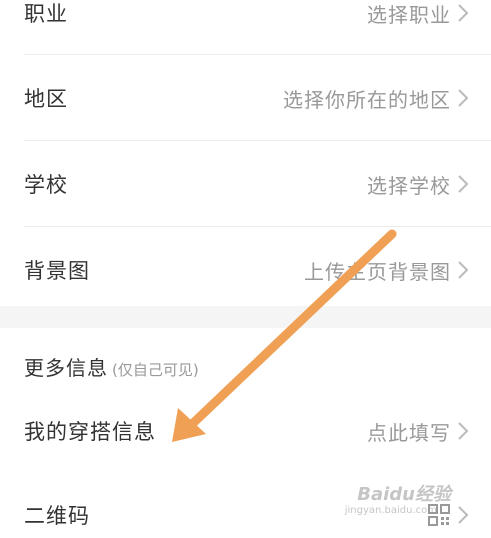 This screenshot has height=538, width=491. I want to click on row-occupation-value: 选择职业, so click(409, 14).